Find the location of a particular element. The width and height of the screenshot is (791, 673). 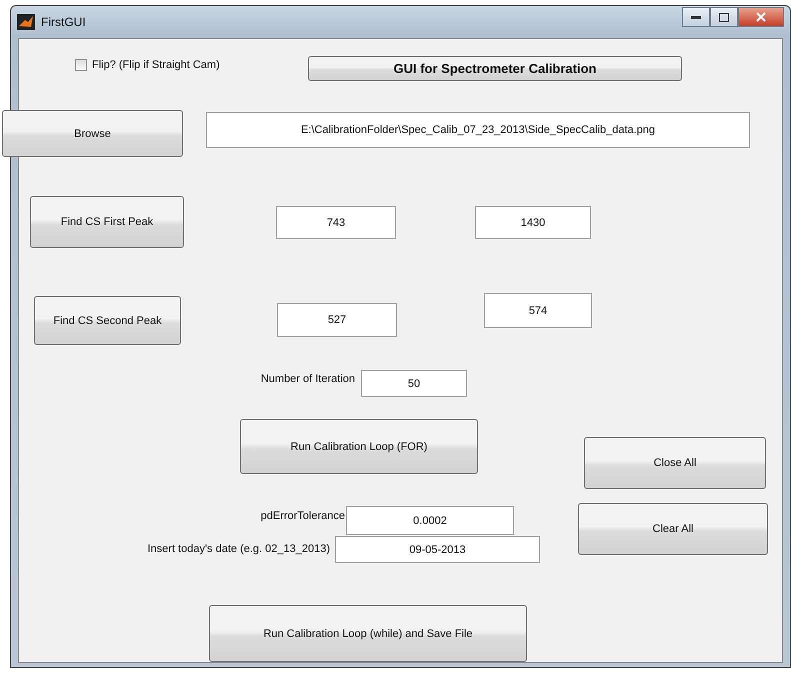

field-label: pdErrorTolerance is located at coordinates (302, 516).